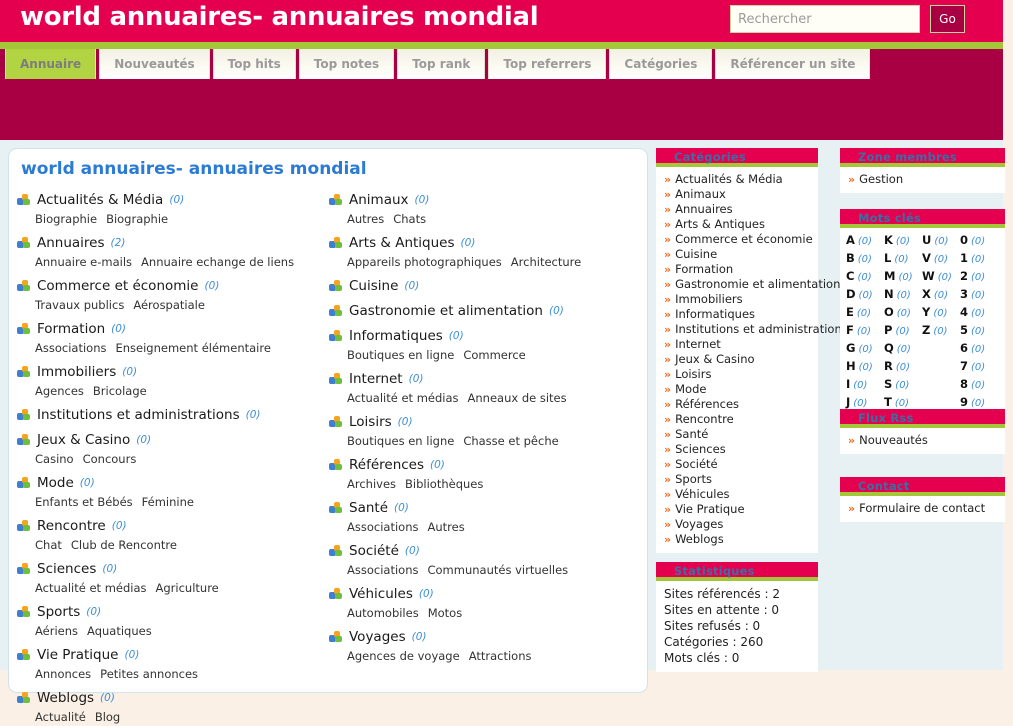 This screenshot has height=726, width=1013. Describe the element at coordinates (903, 313) in the screenshot. I see `keyword-letter-link: O (0)` at that location.